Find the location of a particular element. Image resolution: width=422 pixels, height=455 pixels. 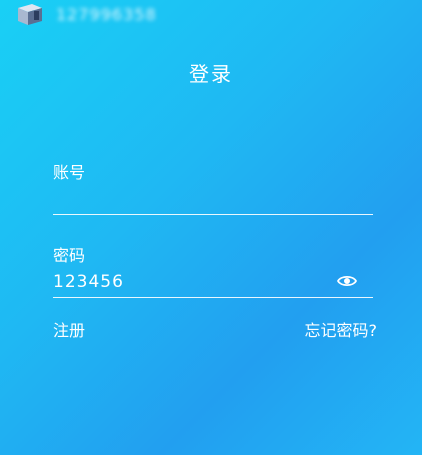

password-field: 密码 is located at coordinates (213, 271).